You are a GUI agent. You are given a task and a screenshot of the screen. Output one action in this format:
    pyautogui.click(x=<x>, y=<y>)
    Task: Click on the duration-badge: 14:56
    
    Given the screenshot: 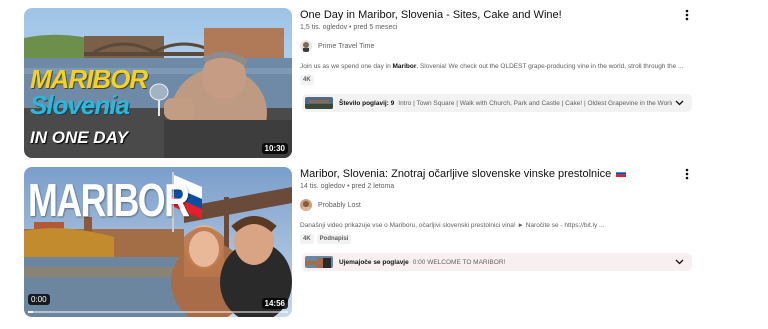 What is the action you would take?
    pyautogui.click(x=274, y=303)
    